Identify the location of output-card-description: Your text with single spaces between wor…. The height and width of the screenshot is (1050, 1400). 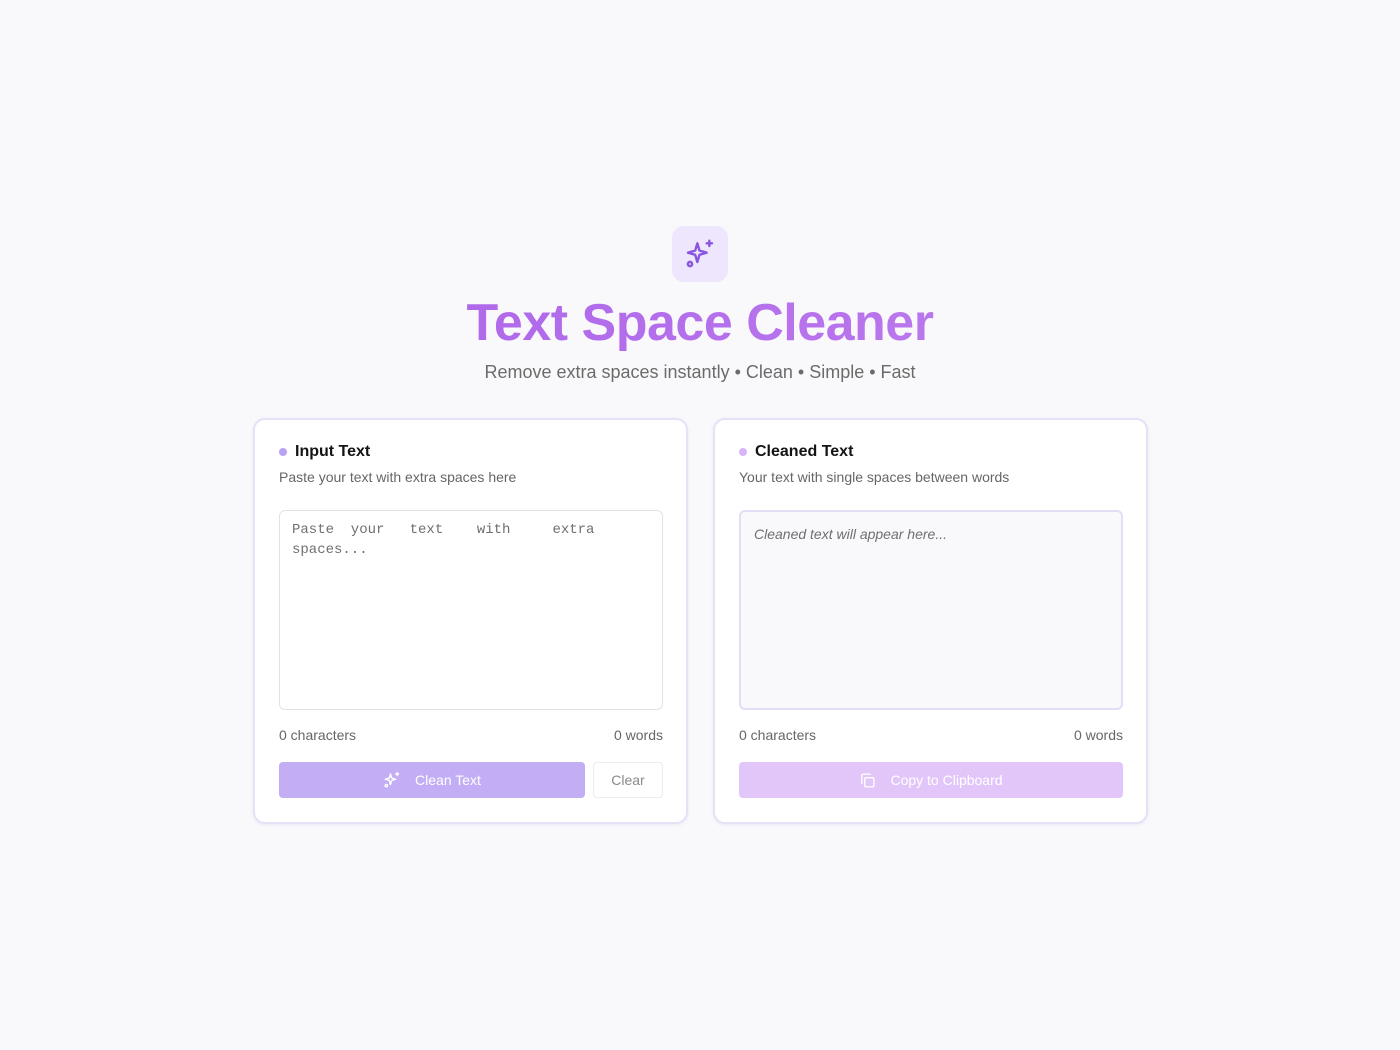
(874, 477).